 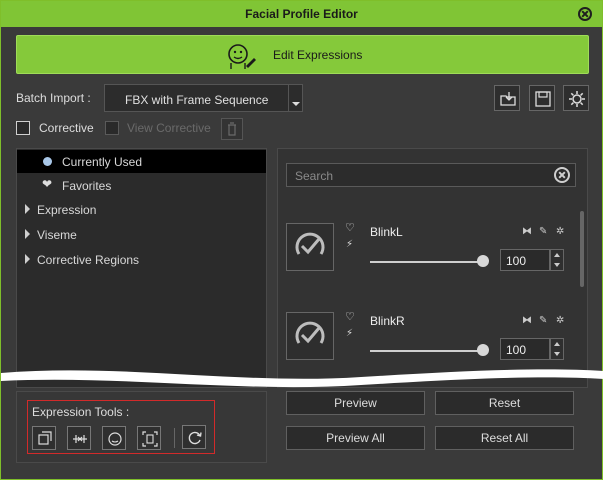 I want to click on edit-expressions-label: Edit Expressions, so click(x=318, y=55).